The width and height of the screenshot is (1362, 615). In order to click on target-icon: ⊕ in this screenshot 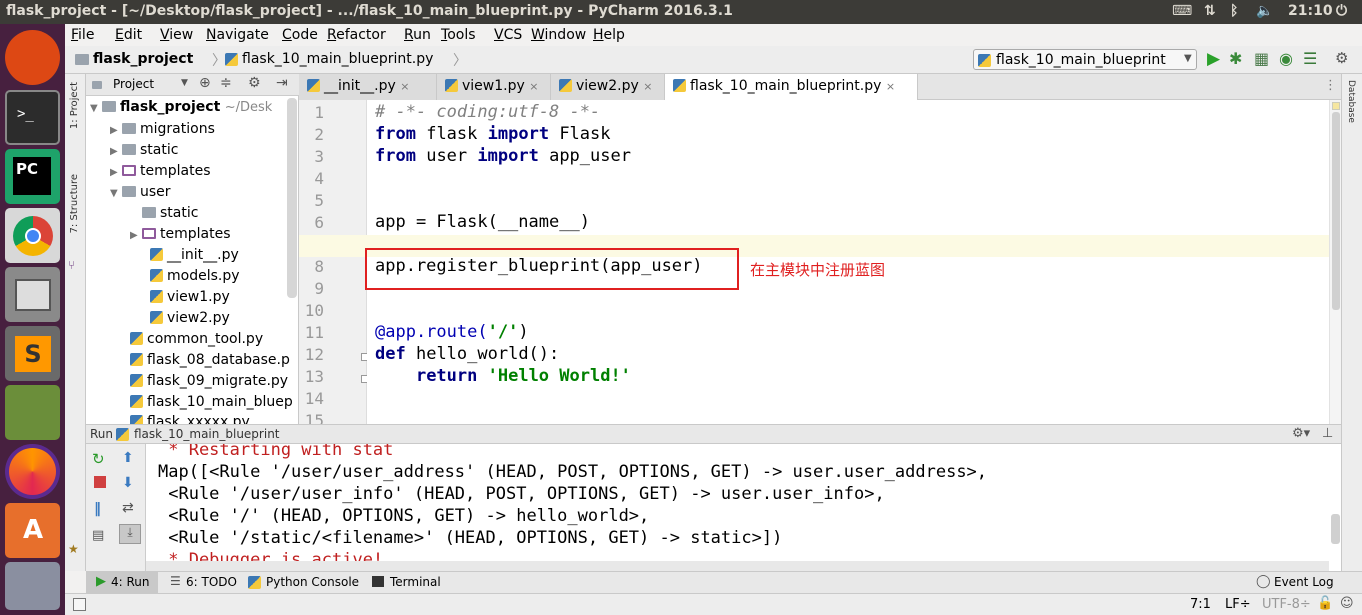, I will do `click(205, 83)`.